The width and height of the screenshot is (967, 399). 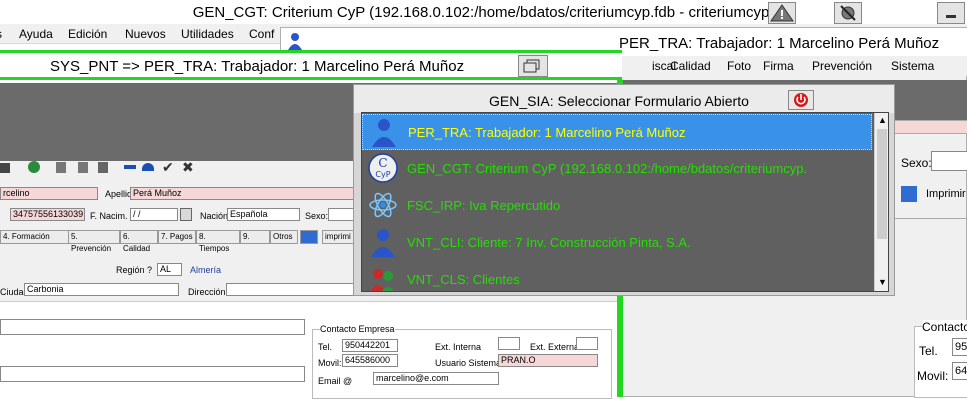 What do you see at coordinates (215, 216) in the screenshot?
I see `nacion-label: Nación:` at bounding box center [215, 216].